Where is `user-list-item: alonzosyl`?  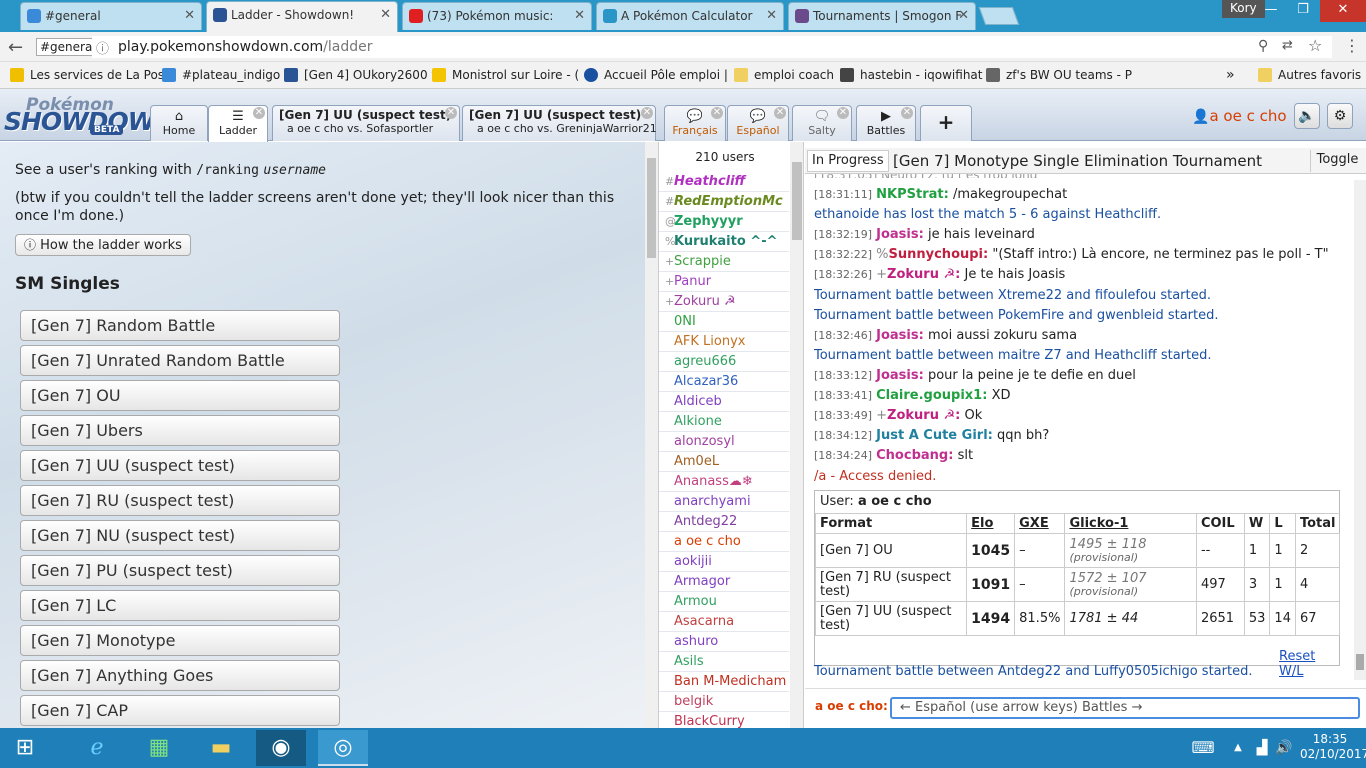 user-list-item: alonzosyl is located at coordinates (724, 442).